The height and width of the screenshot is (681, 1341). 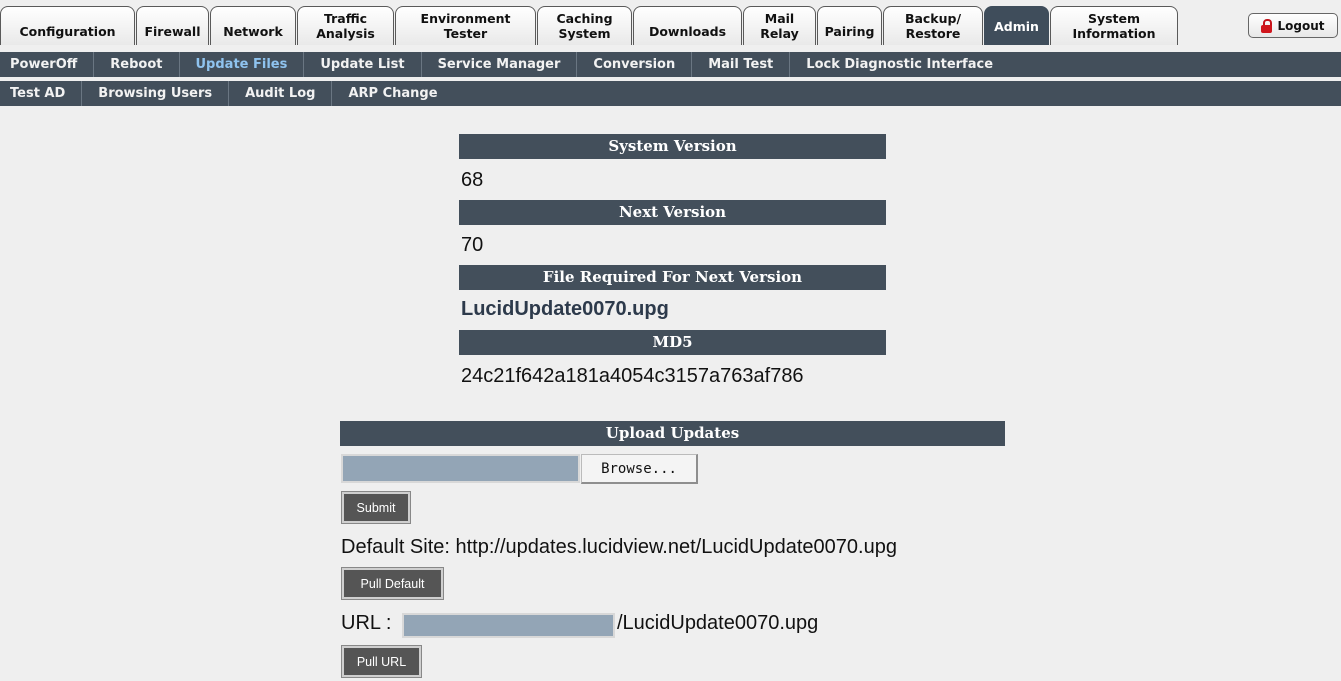 I want to click on tab-network: Network, so click(x=253, y=25).